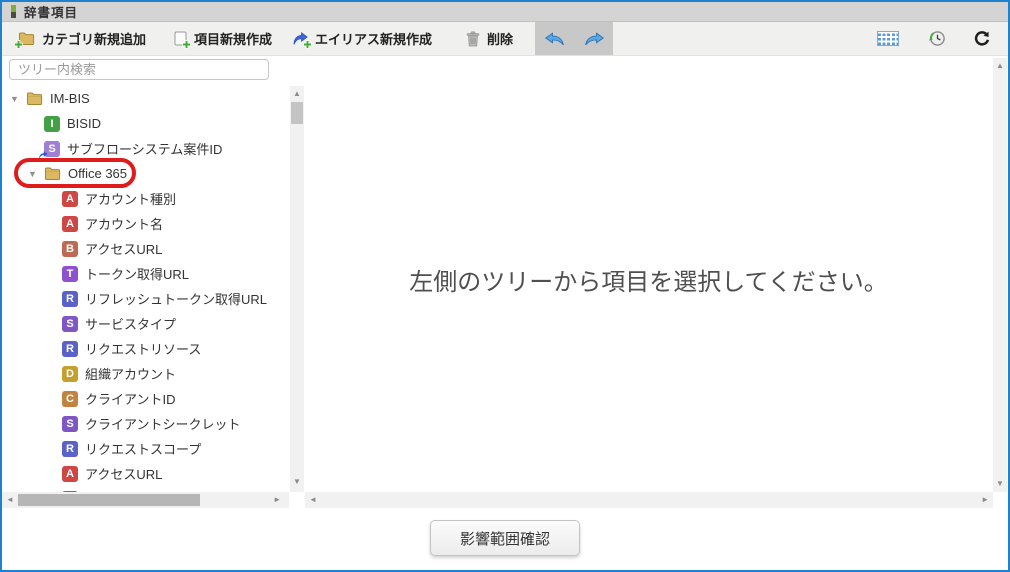 Image resolution: width=1010 pixels, height=572 pixels. What do you see at coordinates (139, 69) in the screenshot?
I see `tree-search-input` at bounding box center [139, 69].